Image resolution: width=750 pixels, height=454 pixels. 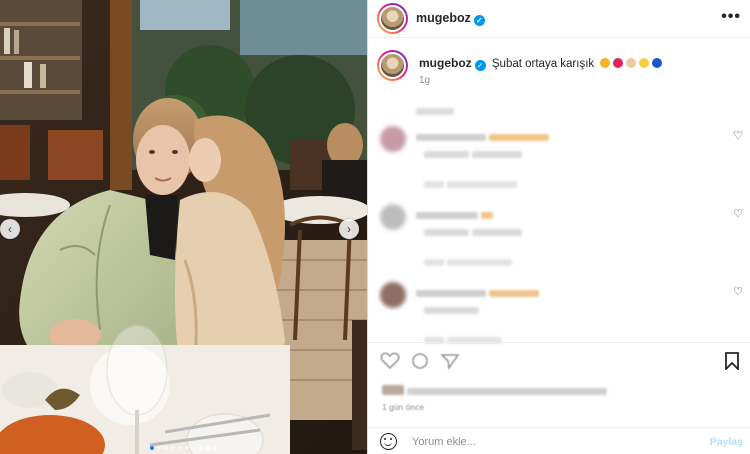 What do you see at coordinates (559, 19) in the screenshot?
I see `post-header: mugeboz ✓ •••` at bounding box center [559, 19].